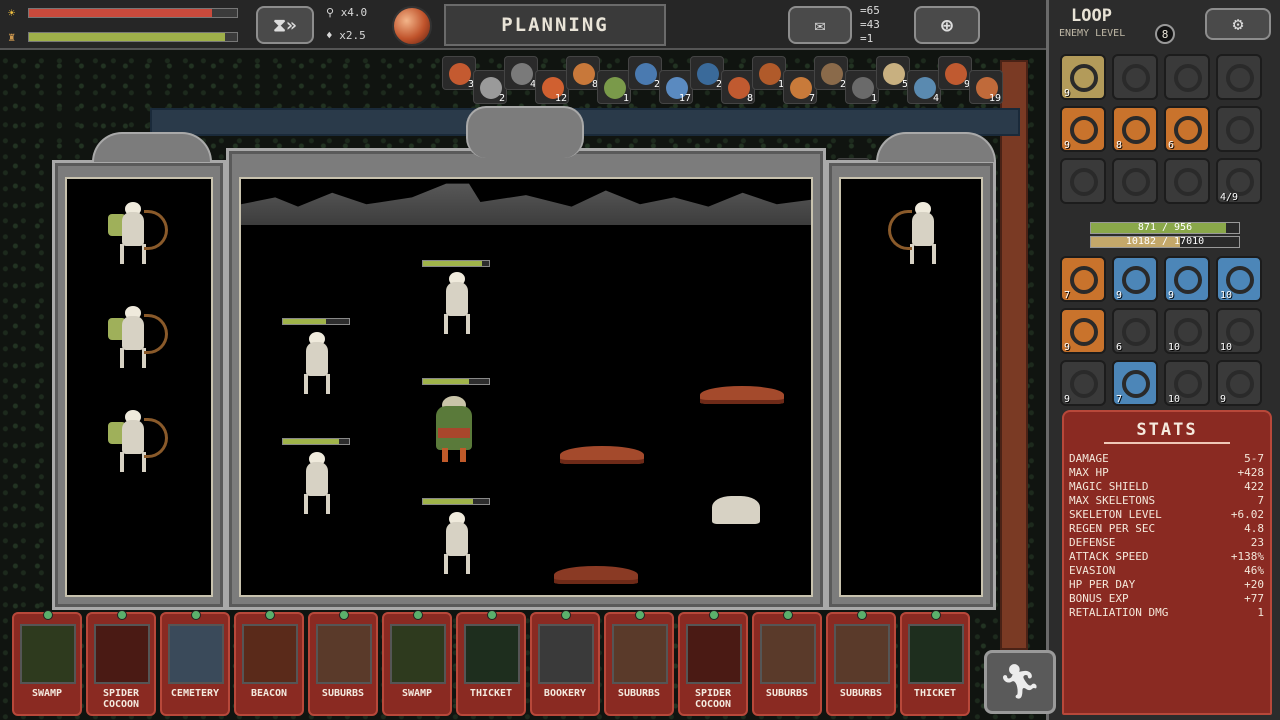 This screenshot has height=720, width=1280. What do you see at coordinates (1166, 585) in the screenshot?
I see `stat-row: HP PER DAY +20` at bounding box center [1166, 585].